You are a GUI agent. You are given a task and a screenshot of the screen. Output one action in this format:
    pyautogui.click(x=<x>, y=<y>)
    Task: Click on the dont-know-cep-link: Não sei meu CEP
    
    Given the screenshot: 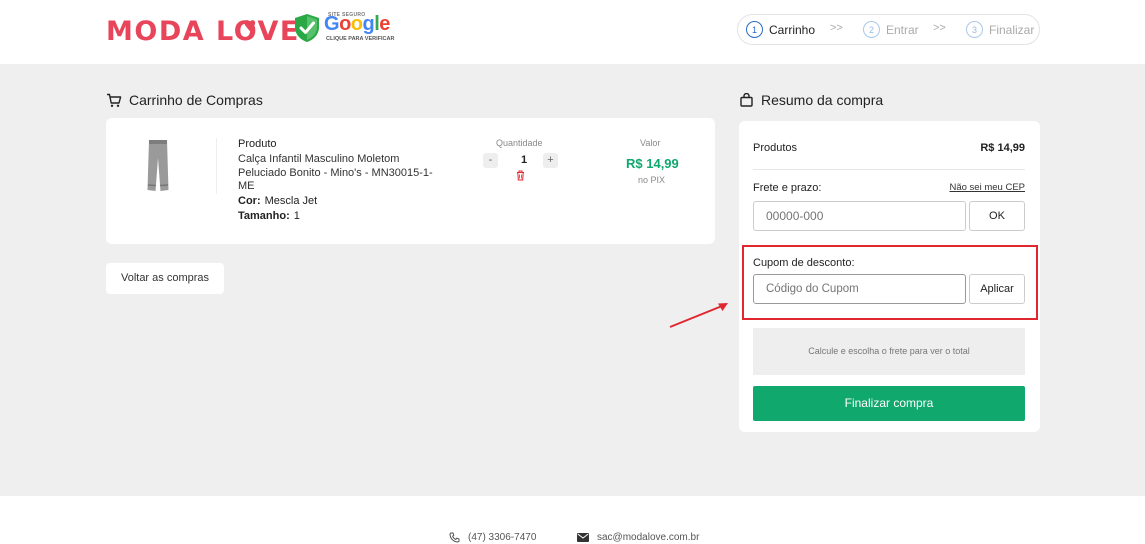 What is the action you would take?
    pyautogui.click(x=987, y=187)
    